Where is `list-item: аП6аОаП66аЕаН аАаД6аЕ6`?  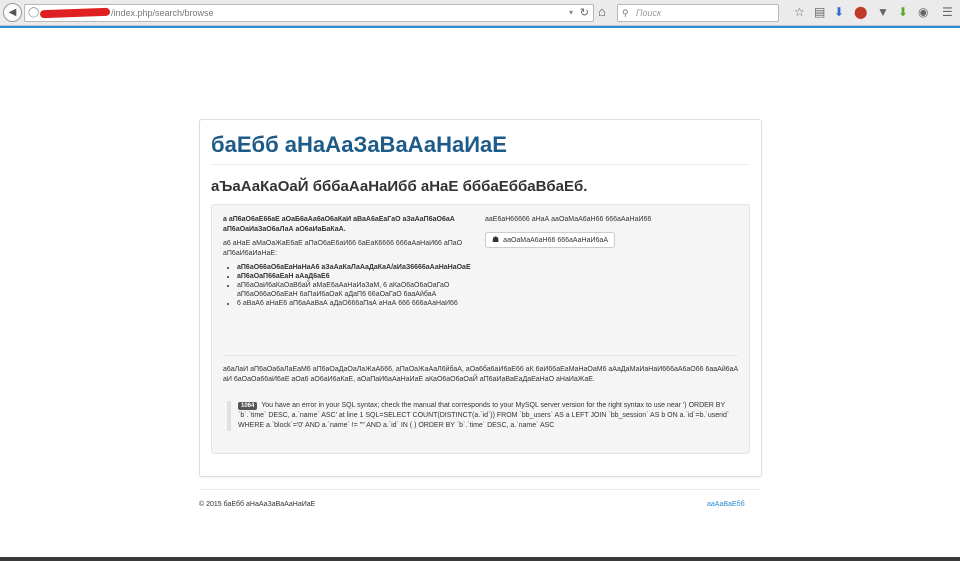
list-item: аП6аОаП66аЕаН аАаД6аЕ6 is located at coordinates (354, 276).